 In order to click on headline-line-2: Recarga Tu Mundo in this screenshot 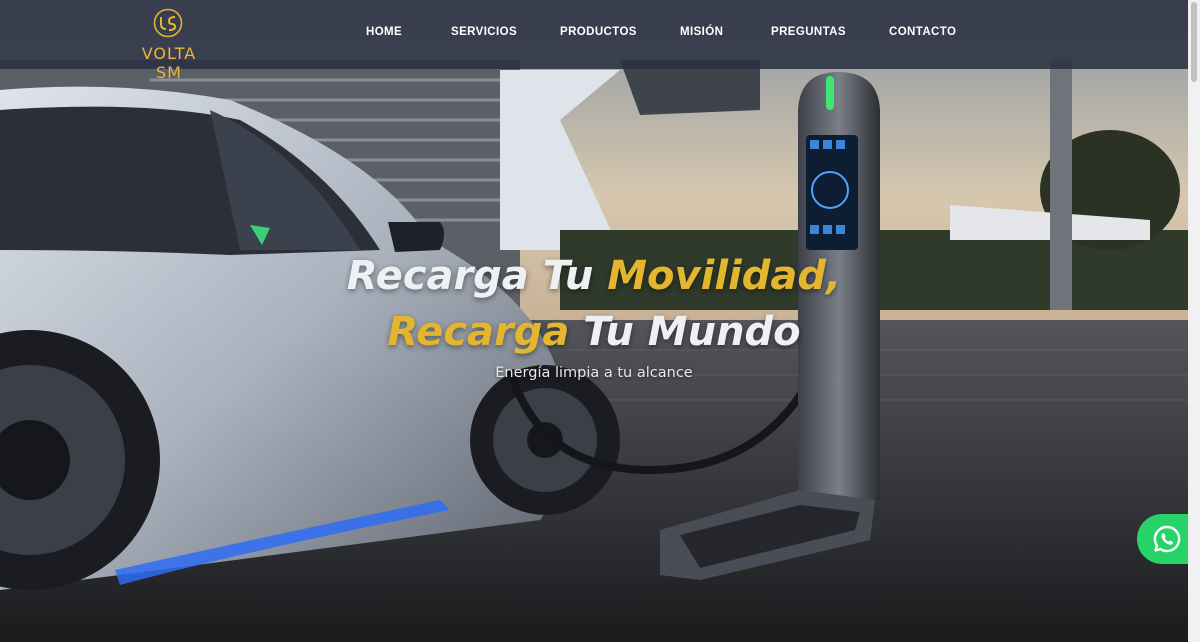, I will do `click(594, 332)`.